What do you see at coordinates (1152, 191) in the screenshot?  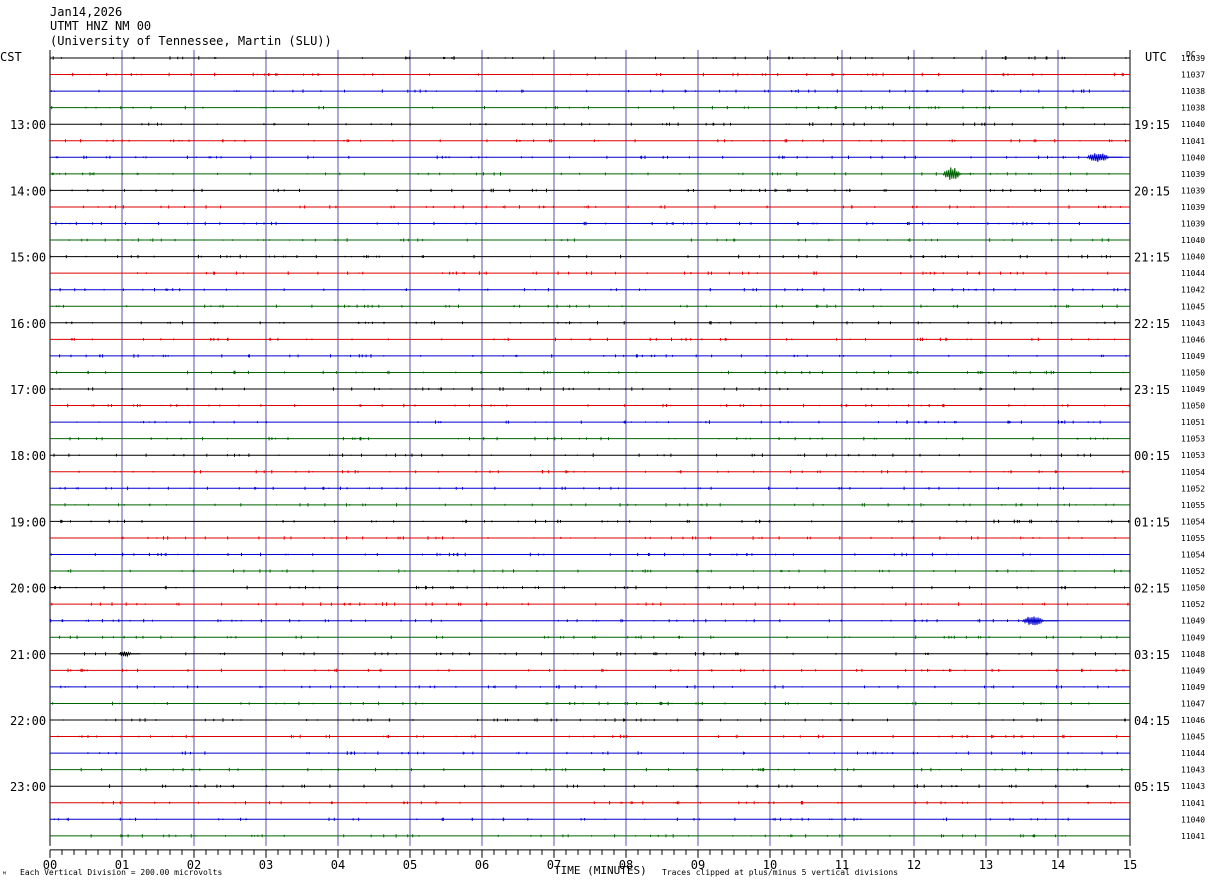 I see `right-hour-label: 20:15` at bounding box center [1152, 191].